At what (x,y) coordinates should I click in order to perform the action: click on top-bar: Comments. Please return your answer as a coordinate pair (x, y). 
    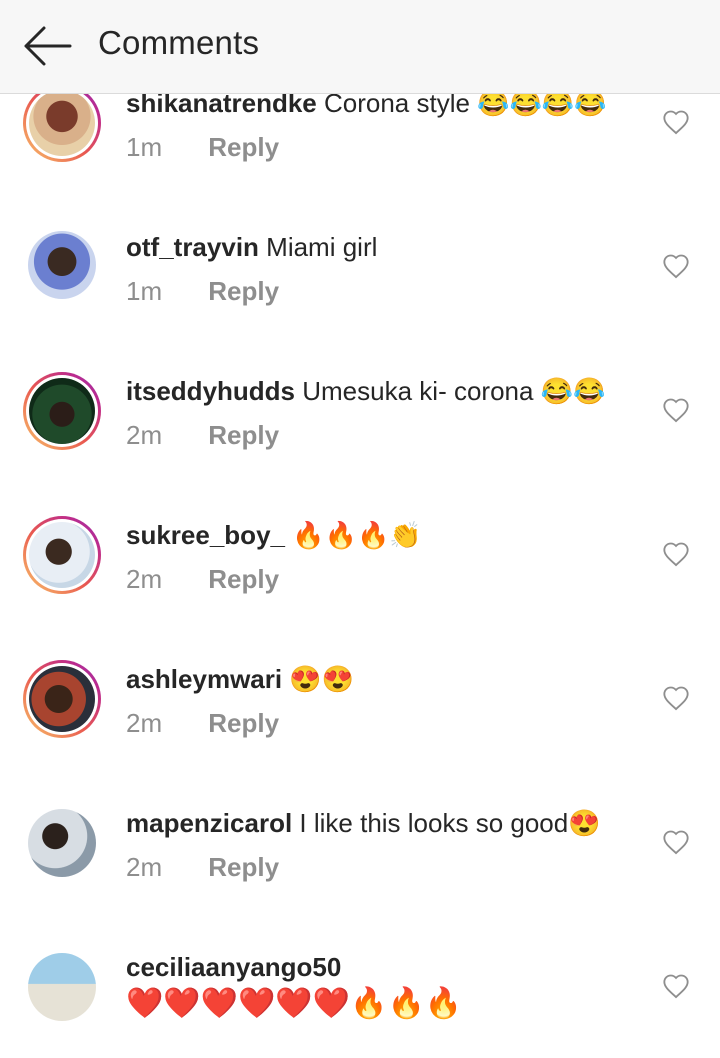
    Looking at the image, I should click on (360, 47).